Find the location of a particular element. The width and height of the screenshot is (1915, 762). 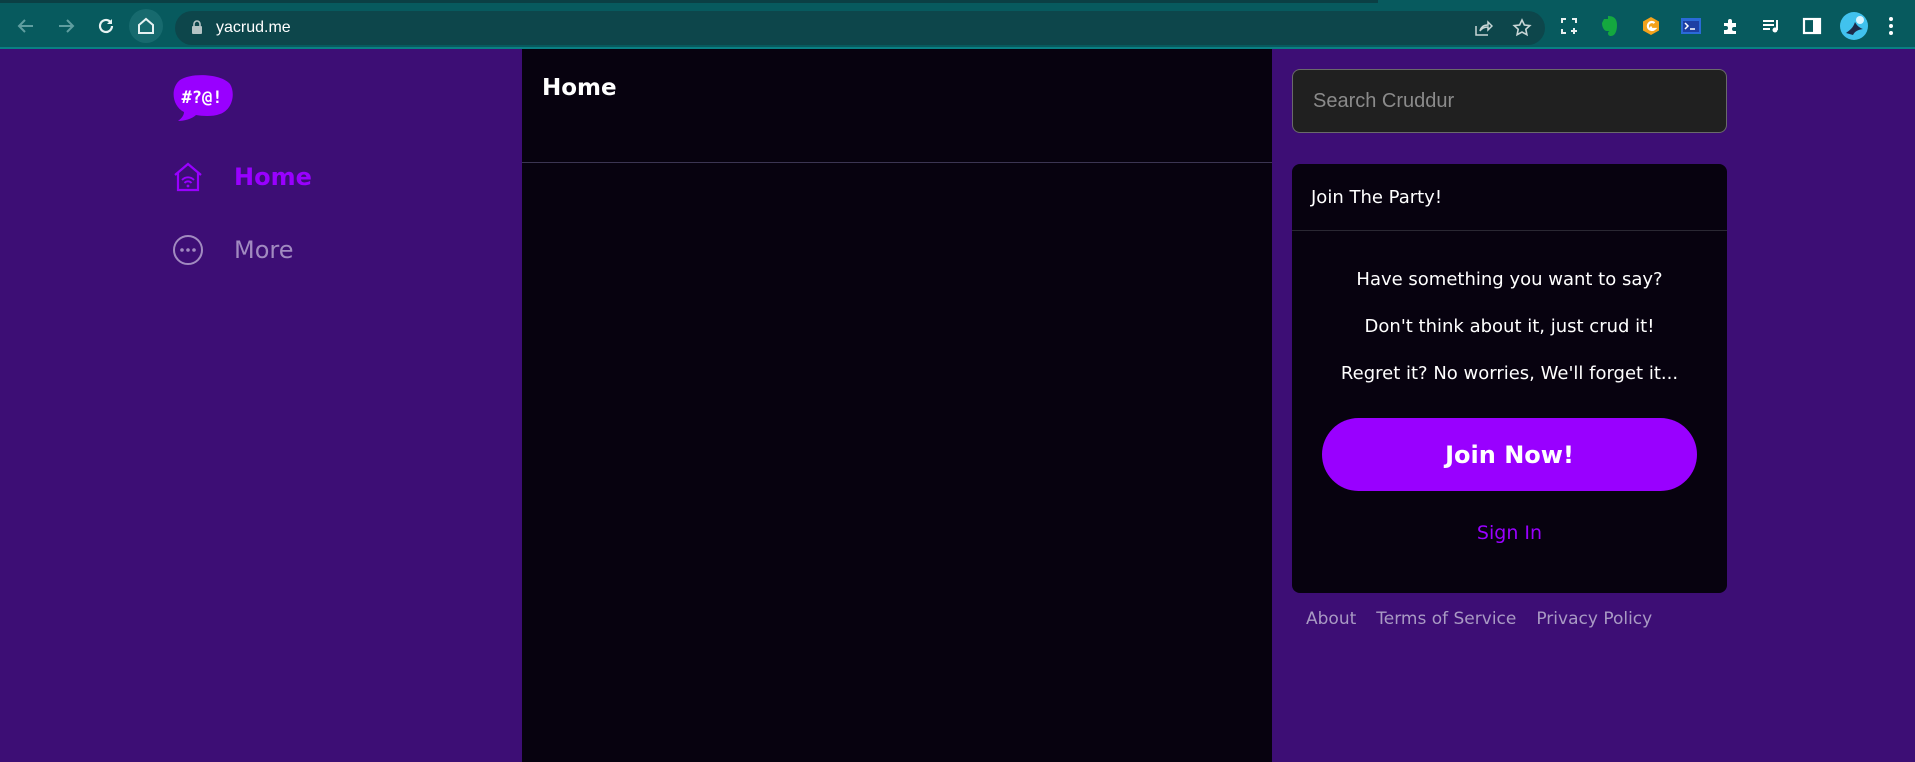

address-bar: yacrud.me is located at coordinates (860, 28).